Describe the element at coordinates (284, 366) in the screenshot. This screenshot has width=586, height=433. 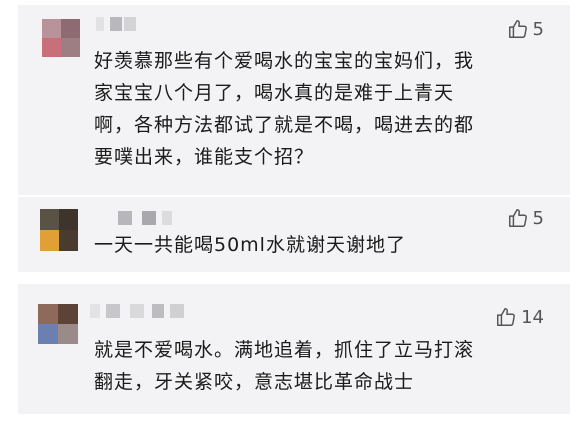
I see `comment-text: 就是不爱喝水。满地追着，抓住了立马打滚 翻走，牙关紧咬，意志堪比革命战士` at that location.